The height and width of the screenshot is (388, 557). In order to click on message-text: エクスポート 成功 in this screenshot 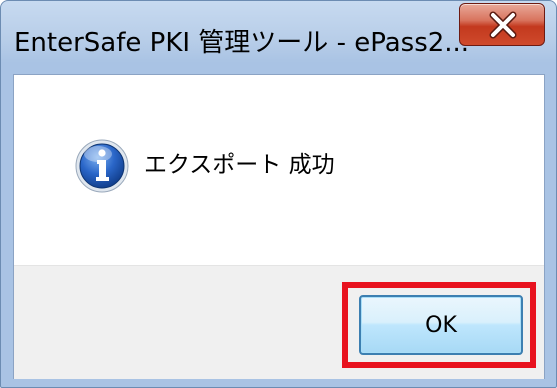, I will do `click(239, 165)`.